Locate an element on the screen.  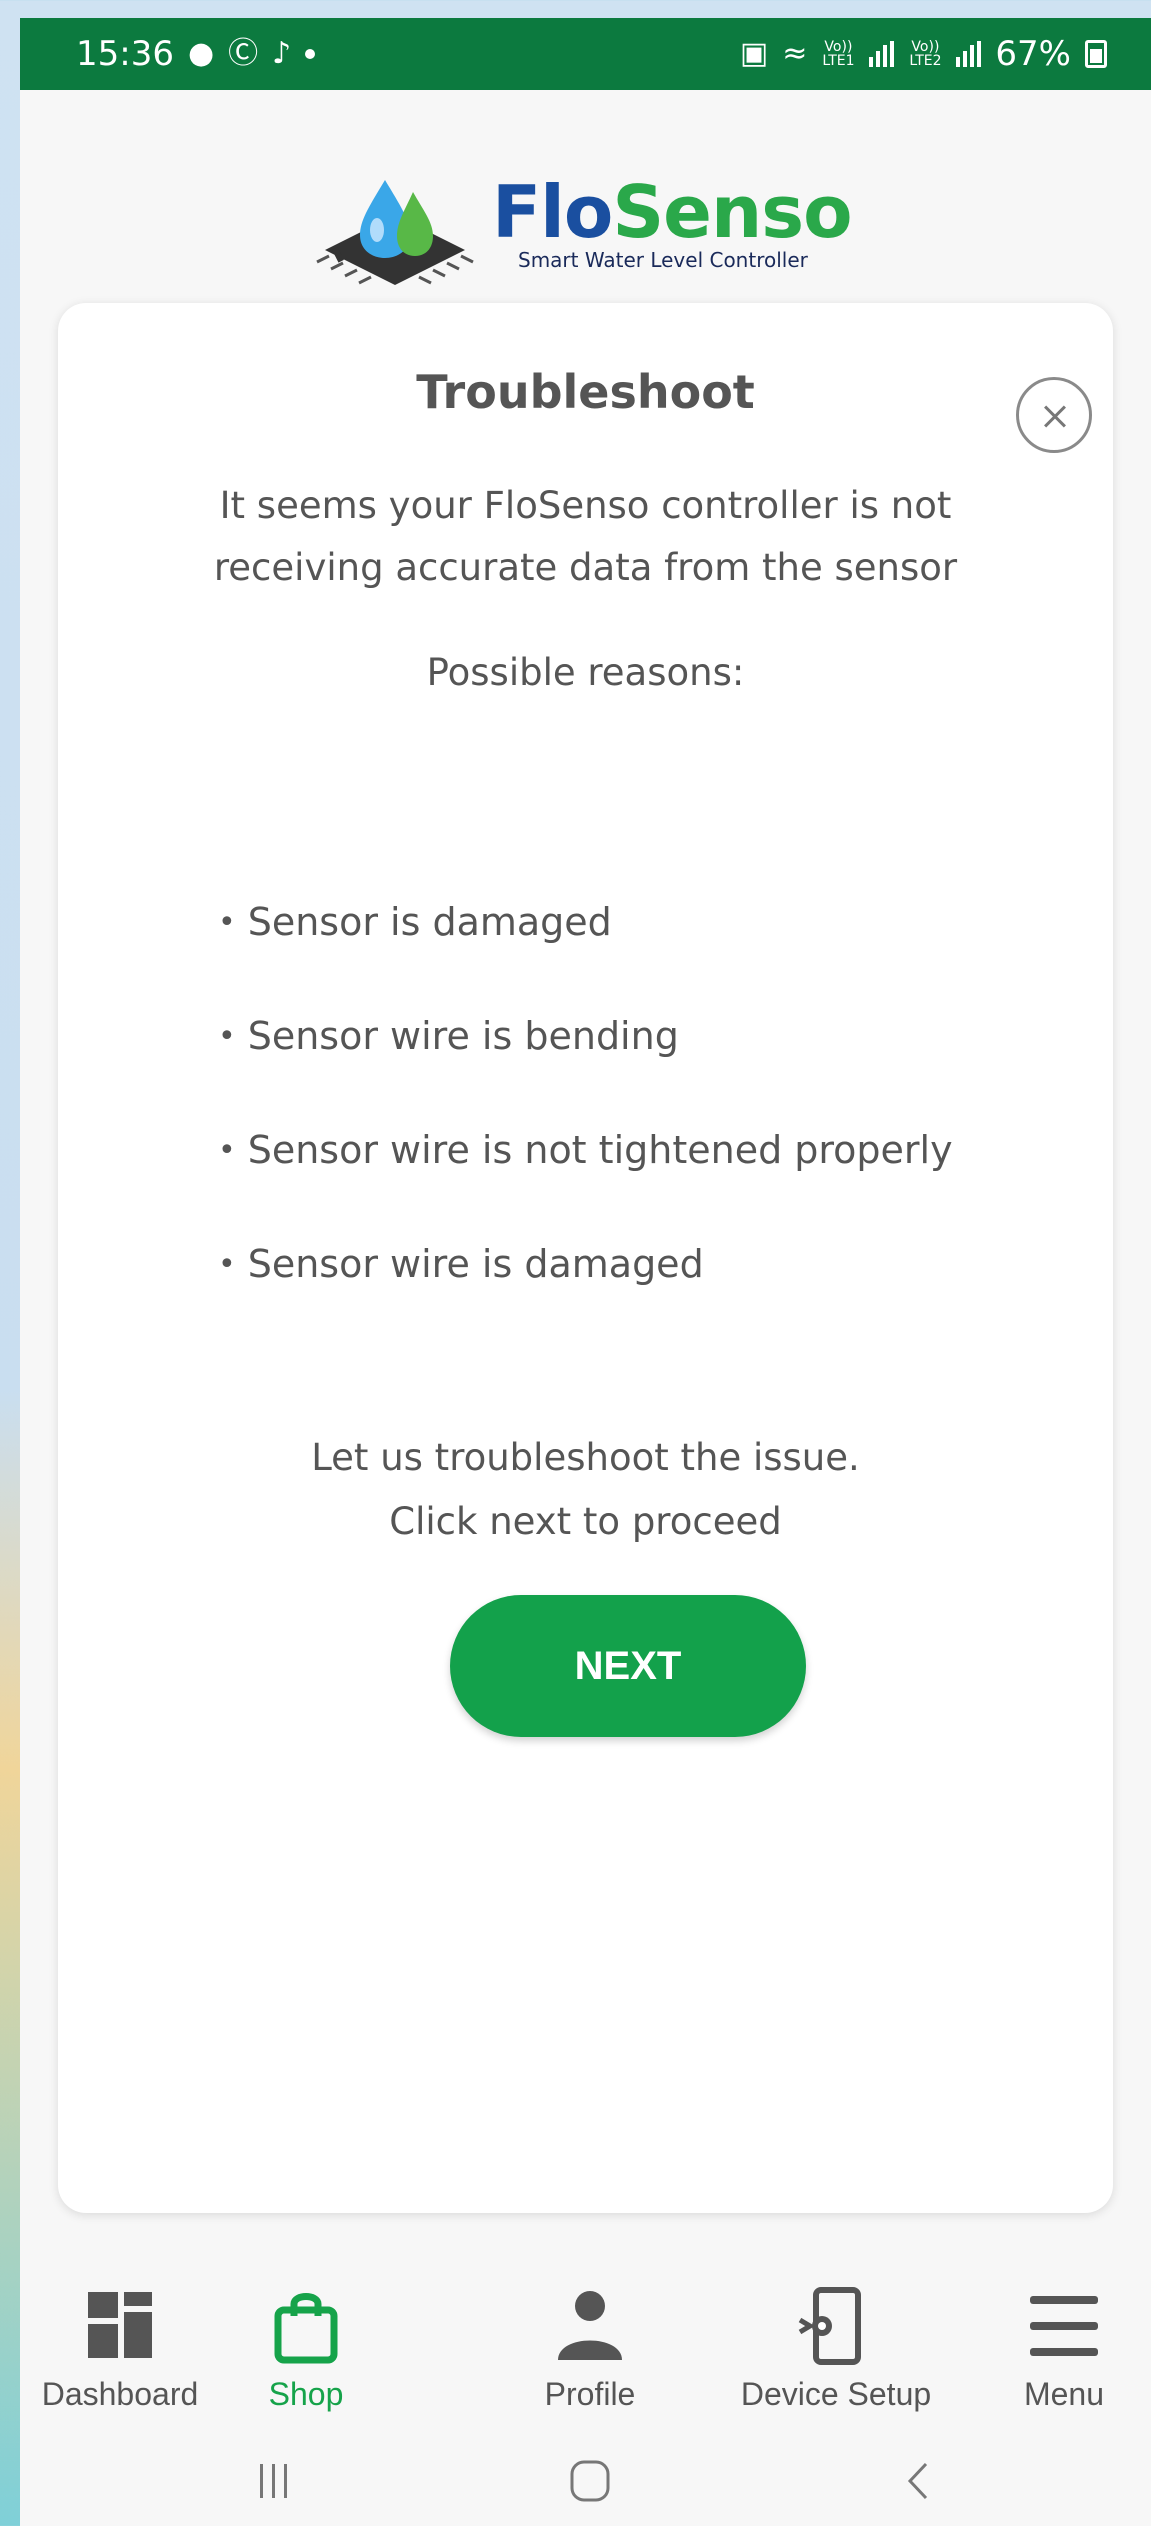
status-time: 15:36 is located at coordinates (125, 54).